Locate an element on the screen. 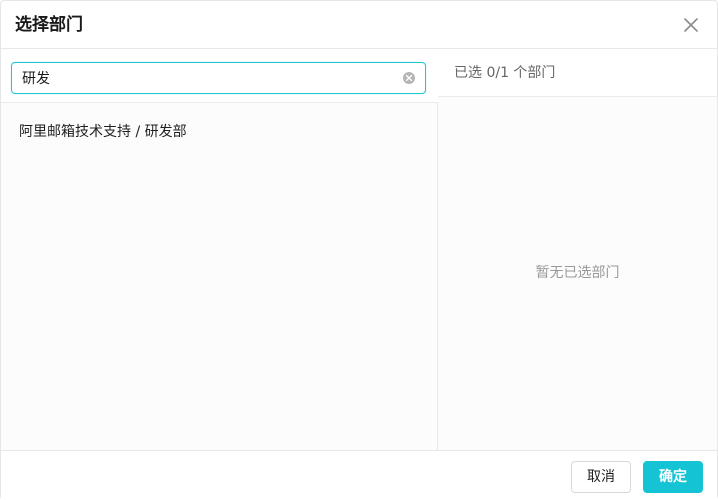 The image size is (718, 500). close-icon is located at coordinates (691, 25).